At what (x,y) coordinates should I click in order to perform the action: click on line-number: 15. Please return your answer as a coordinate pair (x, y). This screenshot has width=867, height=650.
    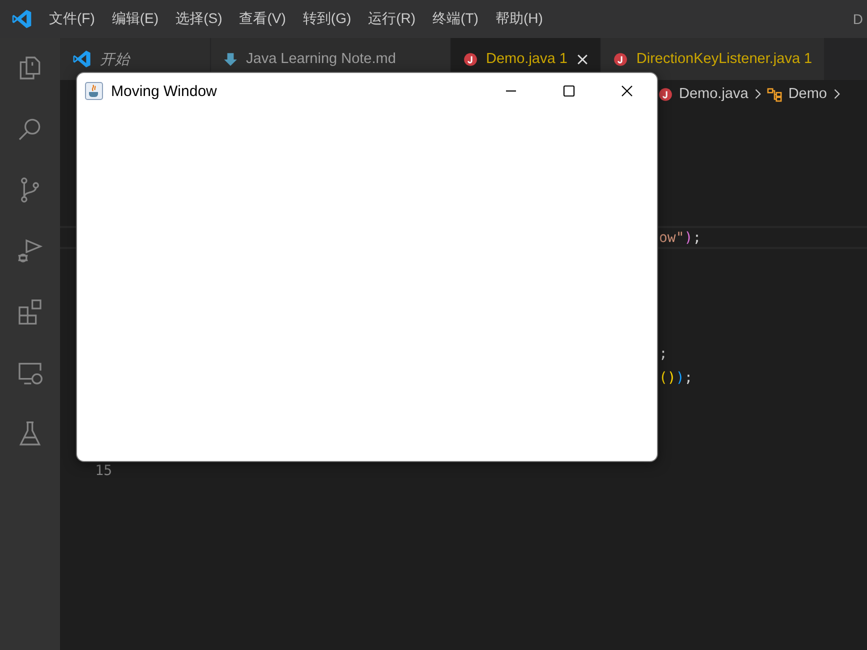
    Looking at the image, I should click on (103, 470).